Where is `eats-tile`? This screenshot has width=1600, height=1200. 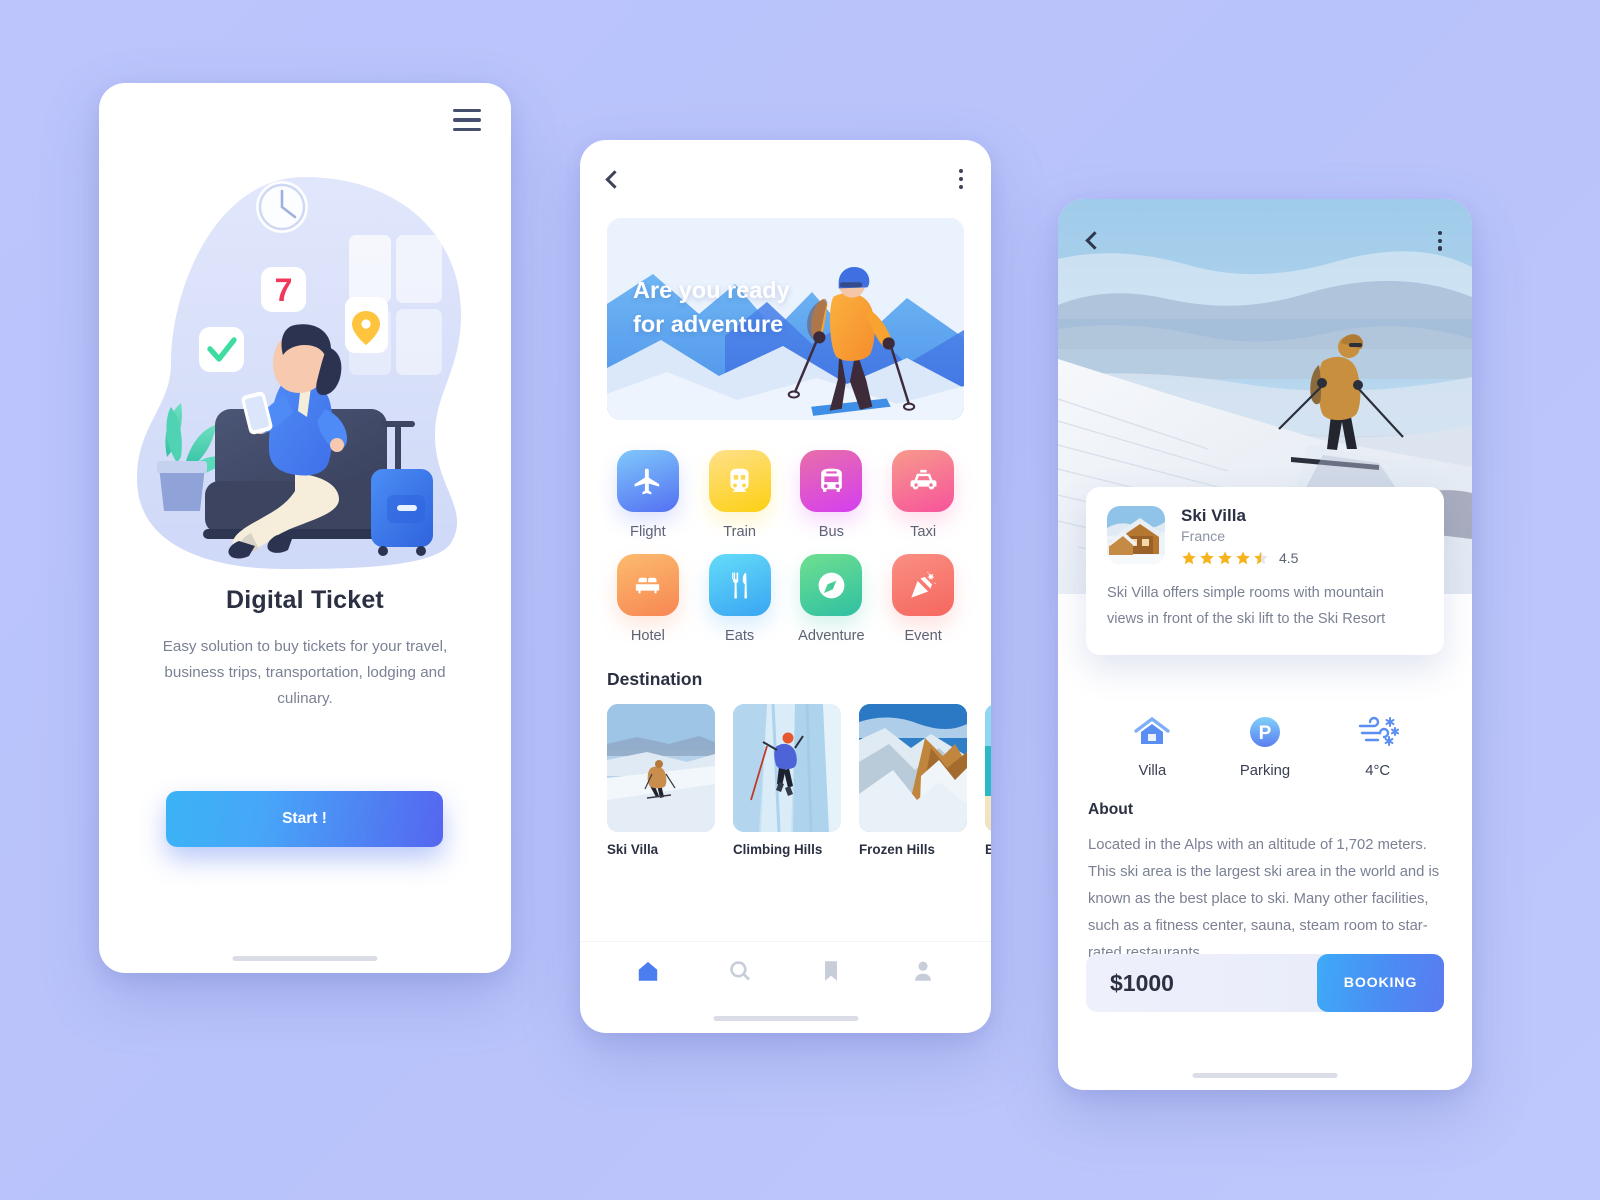
eats-tile is located at coordinates (739, 585).